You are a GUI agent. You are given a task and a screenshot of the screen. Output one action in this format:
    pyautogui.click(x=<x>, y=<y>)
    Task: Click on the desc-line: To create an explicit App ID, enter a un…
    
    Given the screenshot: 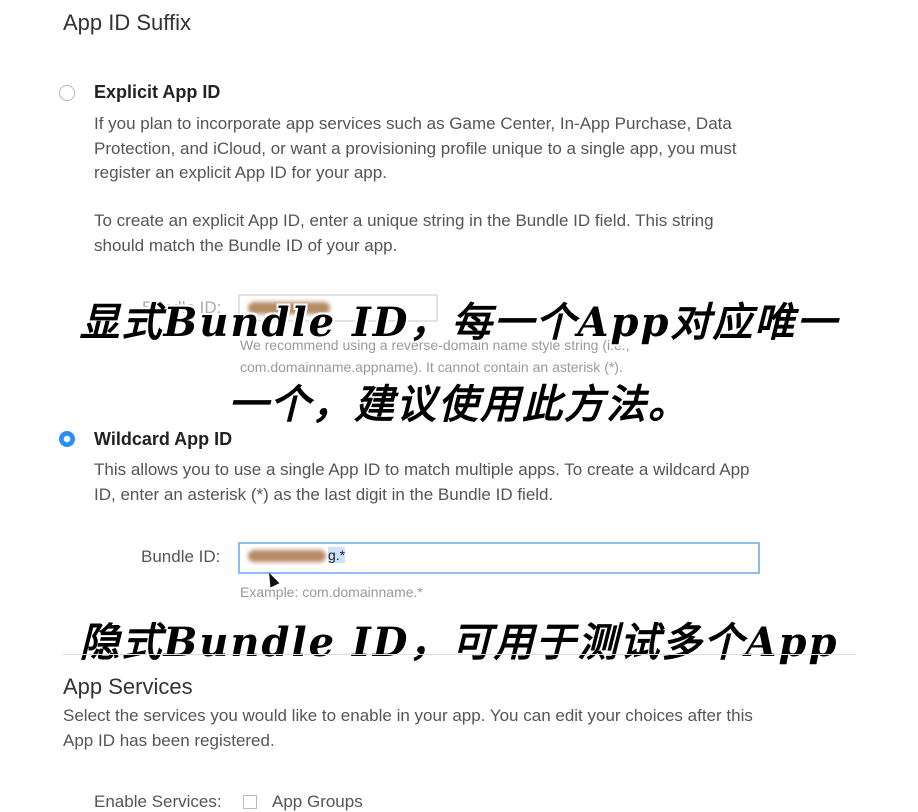 What is the action you would take?
    pyautogui.click(x=404, y=220)
    